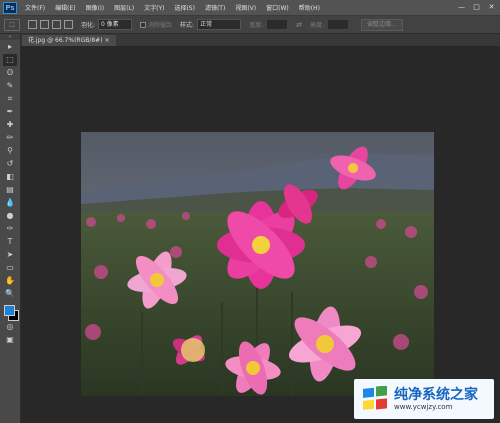  I want to click on type-icon: T, so click(10, 242).